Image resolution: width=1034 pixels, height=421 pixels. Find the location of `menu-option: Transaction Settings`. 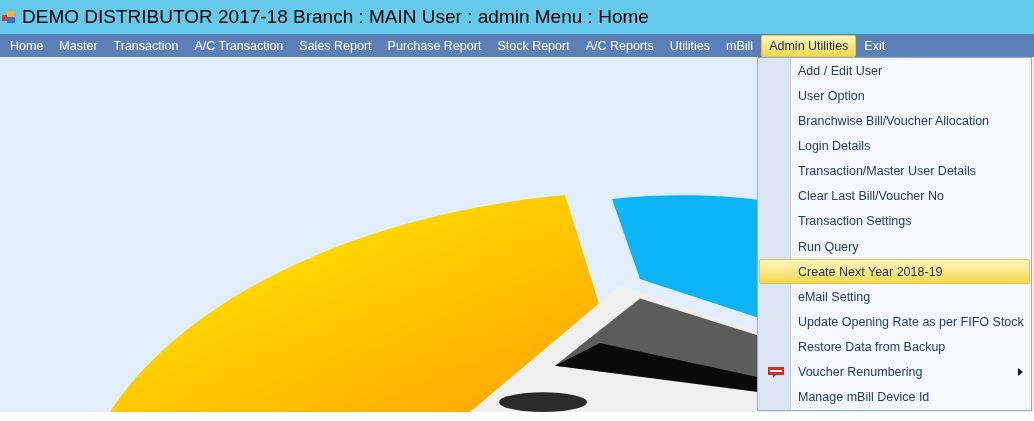

menu-option: Transaction Settings is located at coordinates (894, 221).